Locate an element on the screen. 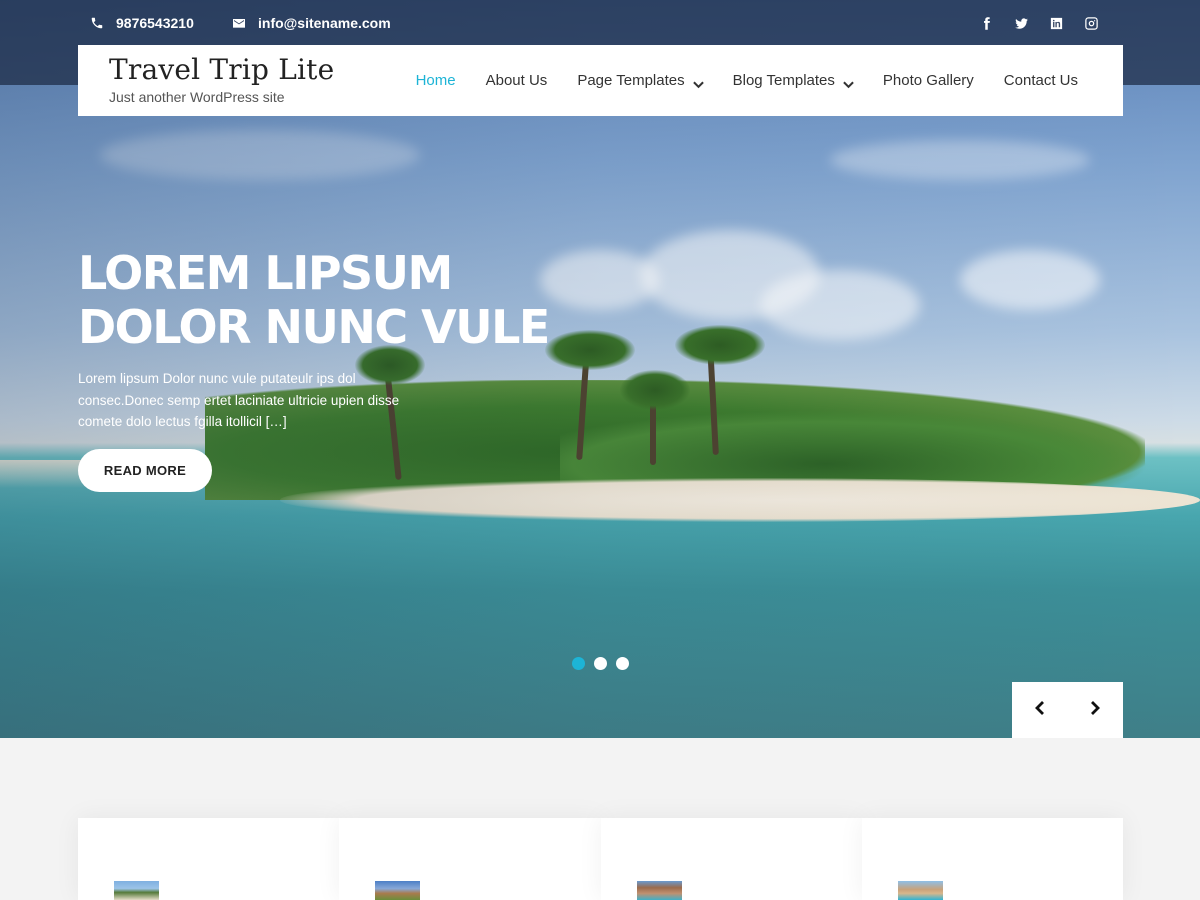 The width and height of the screenshot is (1200, 900). next-slide-button is located at coordinates (1096, 710).